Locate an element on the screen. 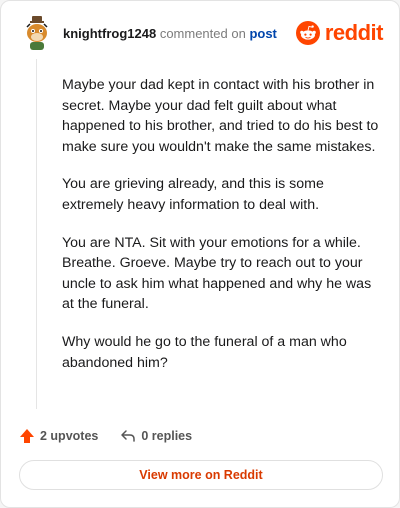 This screenshot has width=400, height=508. reddit-logo: reddit is located at coordinates (339, 33).